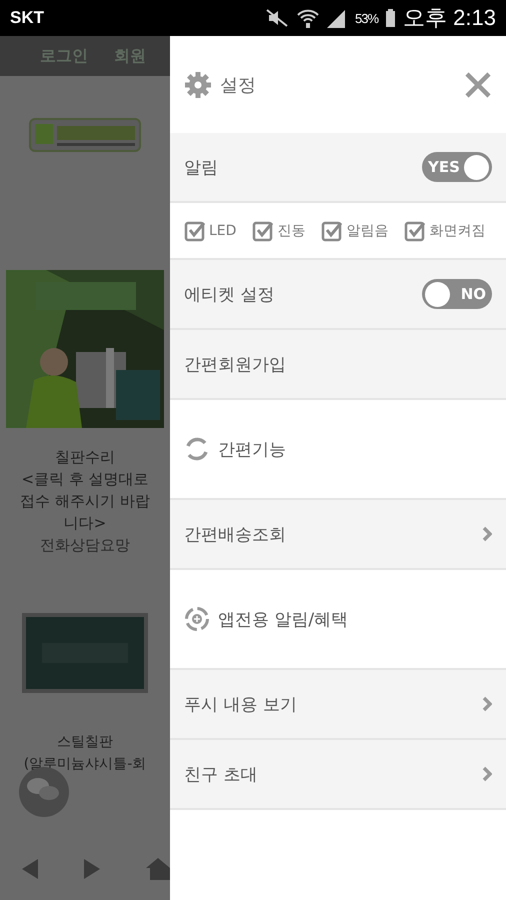 The height and width of the screenshot is (900, 506). I want to click on product-subtitle: (알루미늄샤시틀-회, so click(85, 764).